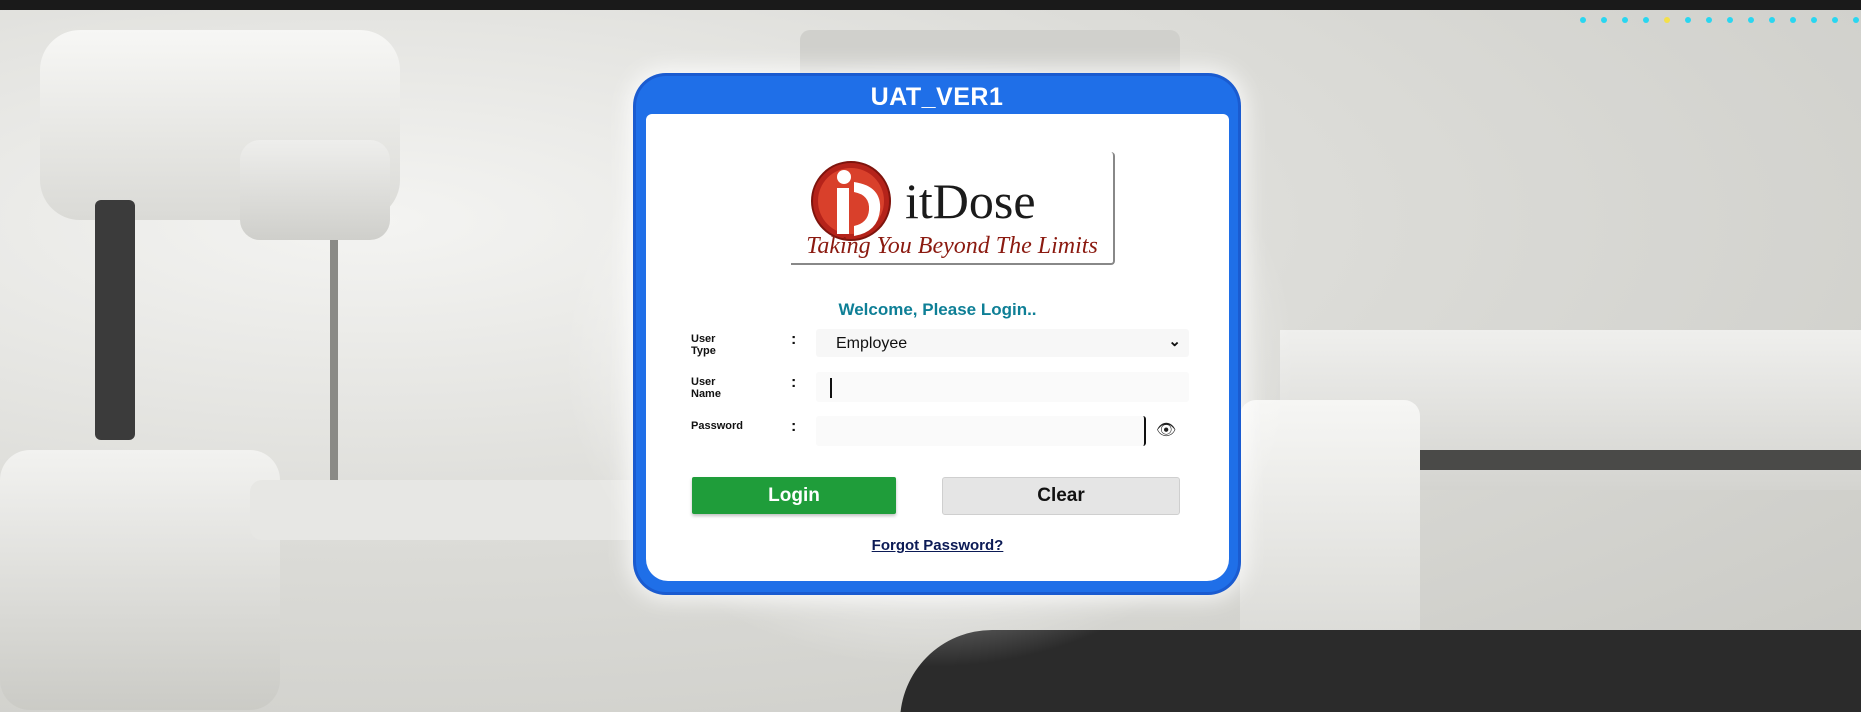 This screenshot has width=1861, height=712. What do you see at coordinates (1002, 387) in the screenshot?
I see `user-name-input` at bounding box center [1002, 387].